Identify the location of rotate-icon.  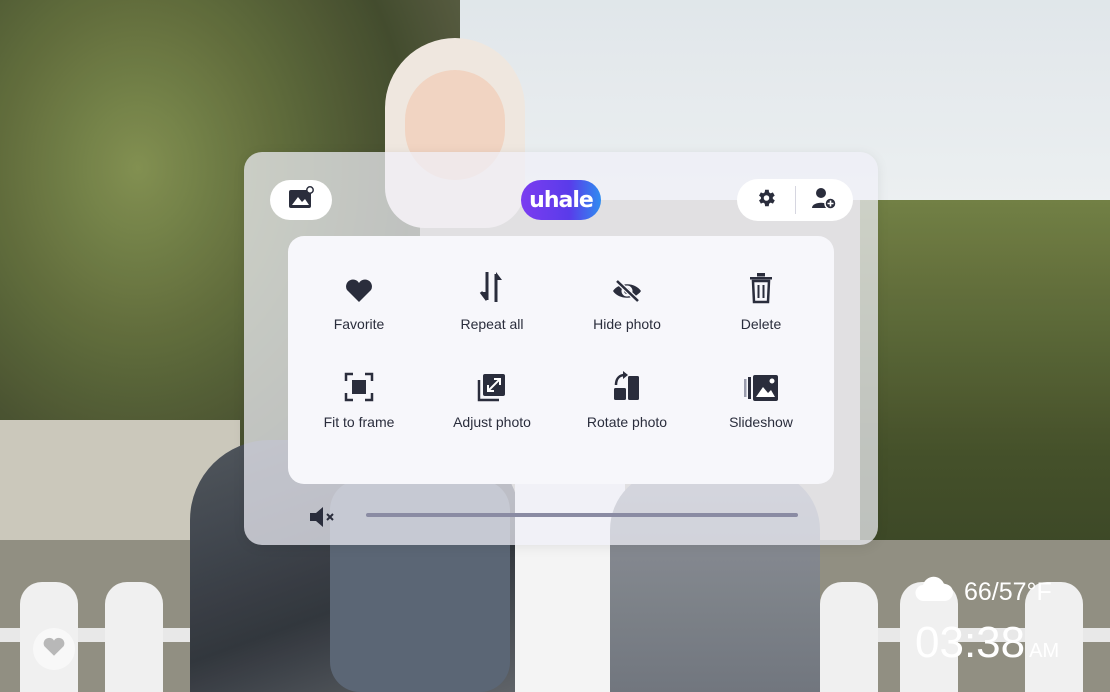
(627, 384).